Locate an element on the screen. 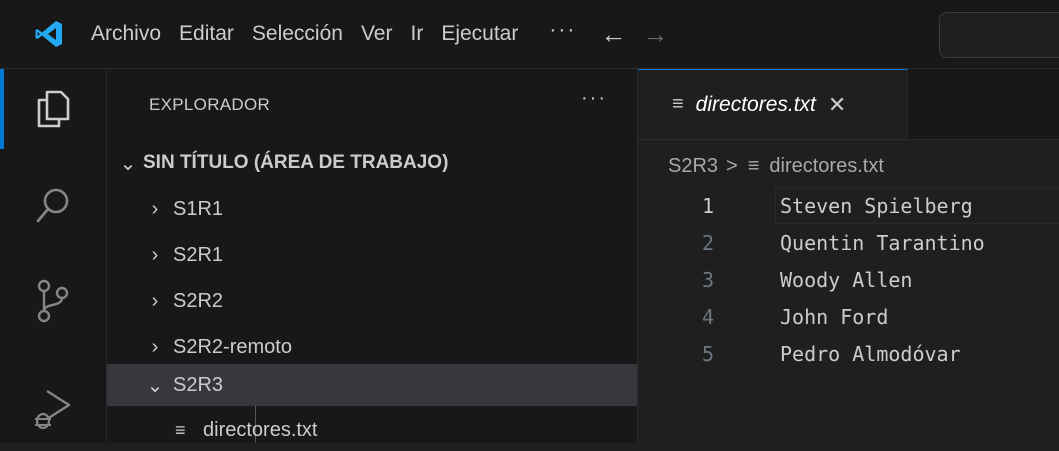  line-text: Woody Allen is located at coordinates (846, 280).